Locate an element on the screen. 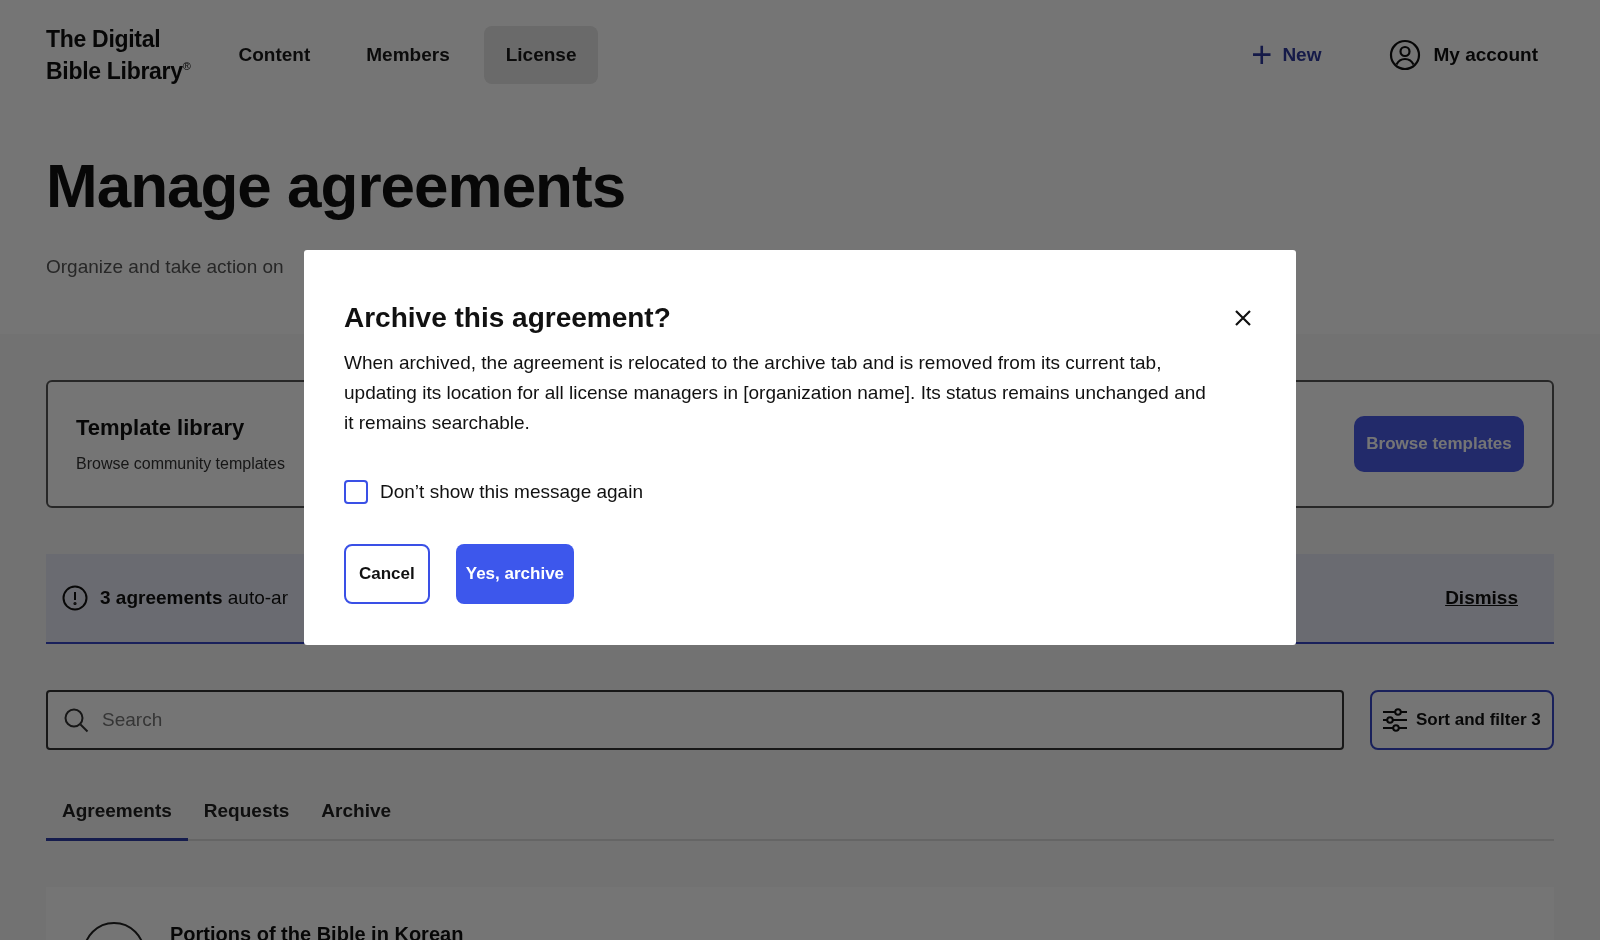 The width and height of the screenshot is (1600, 940). tab: Archive is located at coordinates (356, 814).